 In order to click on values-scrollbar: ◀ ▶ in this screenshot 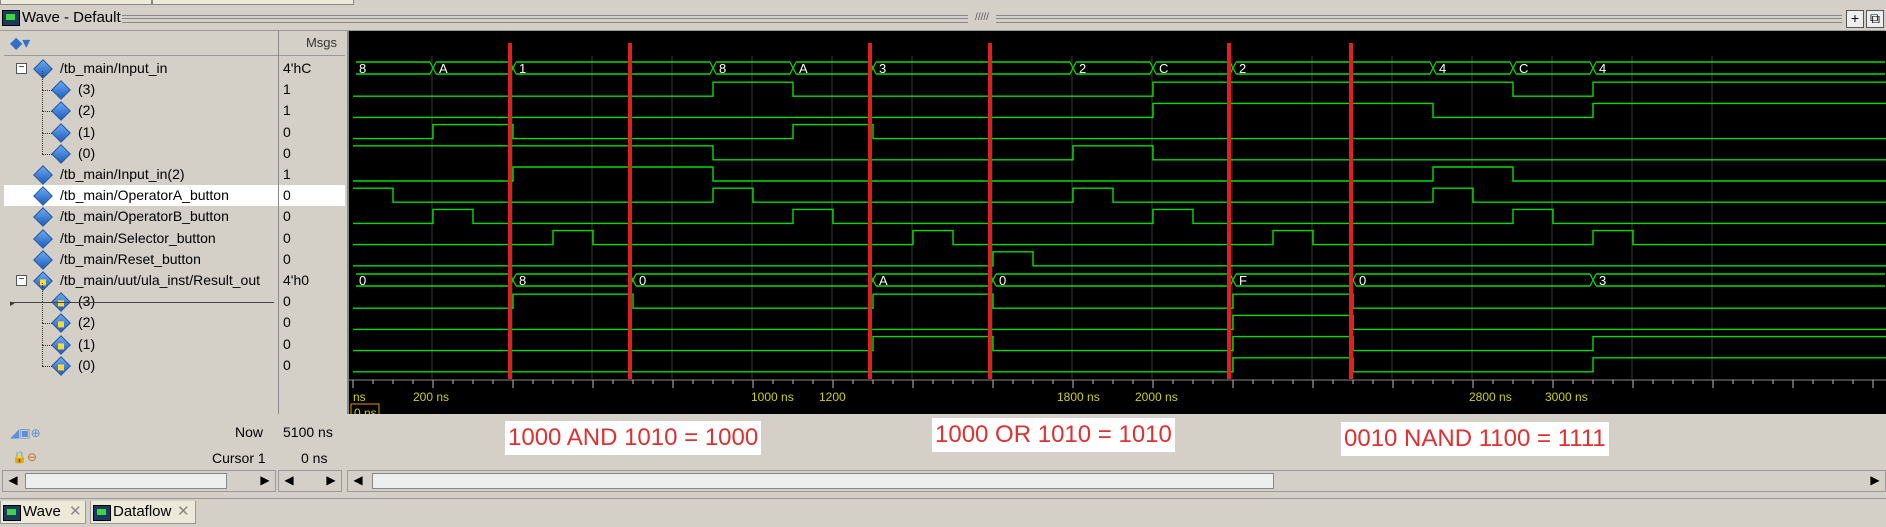, I will do `click(310, 481)`.